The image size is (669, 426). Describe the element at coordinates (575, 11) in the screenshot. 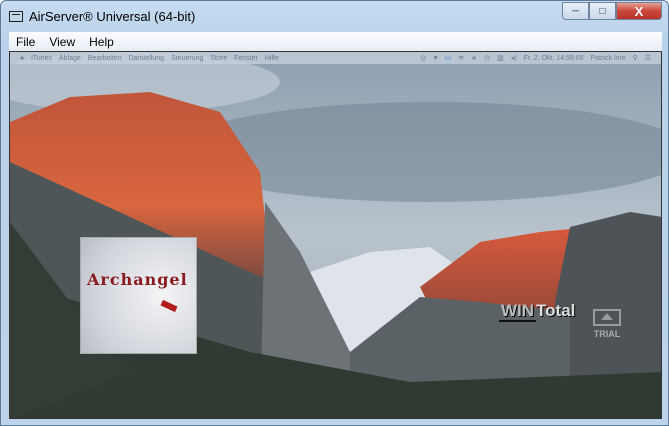

I see `minimize-button: ─` at that location.